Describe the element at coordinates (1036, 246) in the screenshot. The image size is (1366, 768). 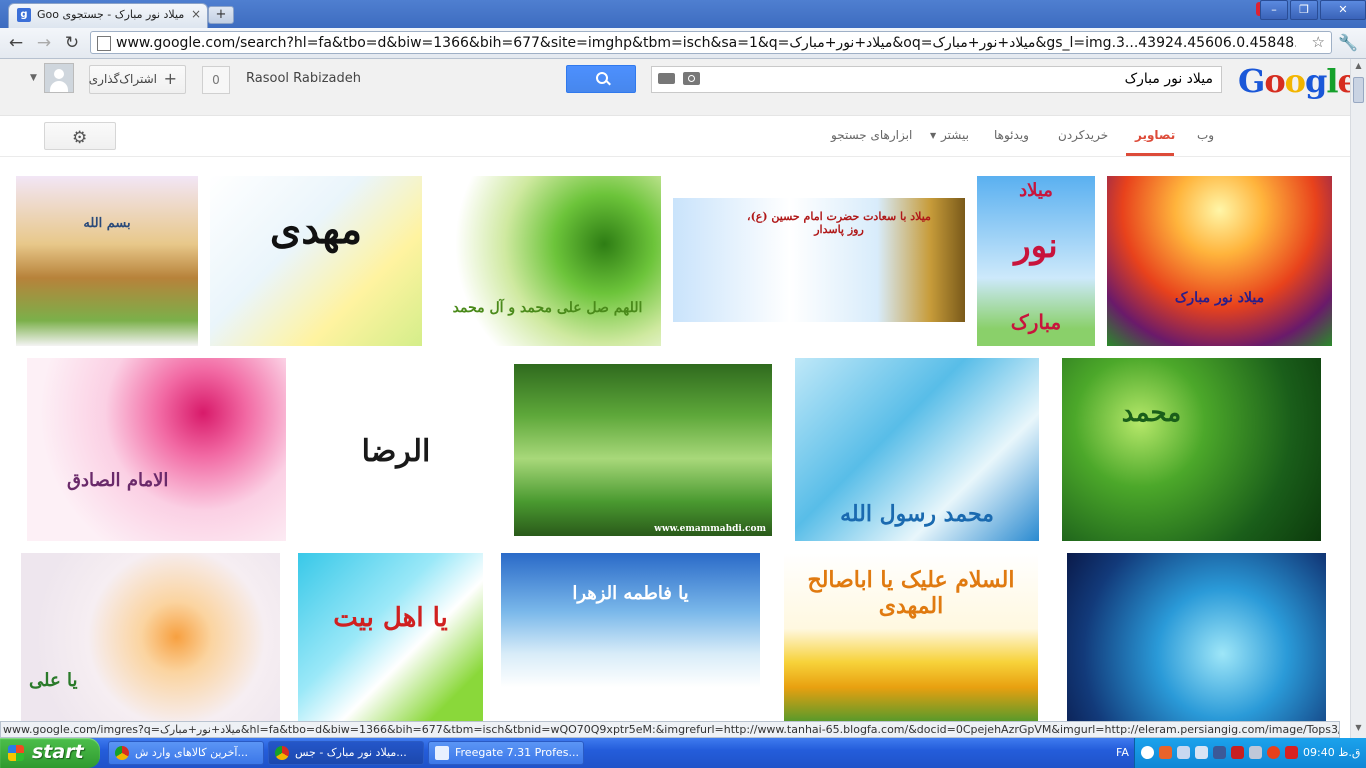
I see `image-caption: نور` at that location.